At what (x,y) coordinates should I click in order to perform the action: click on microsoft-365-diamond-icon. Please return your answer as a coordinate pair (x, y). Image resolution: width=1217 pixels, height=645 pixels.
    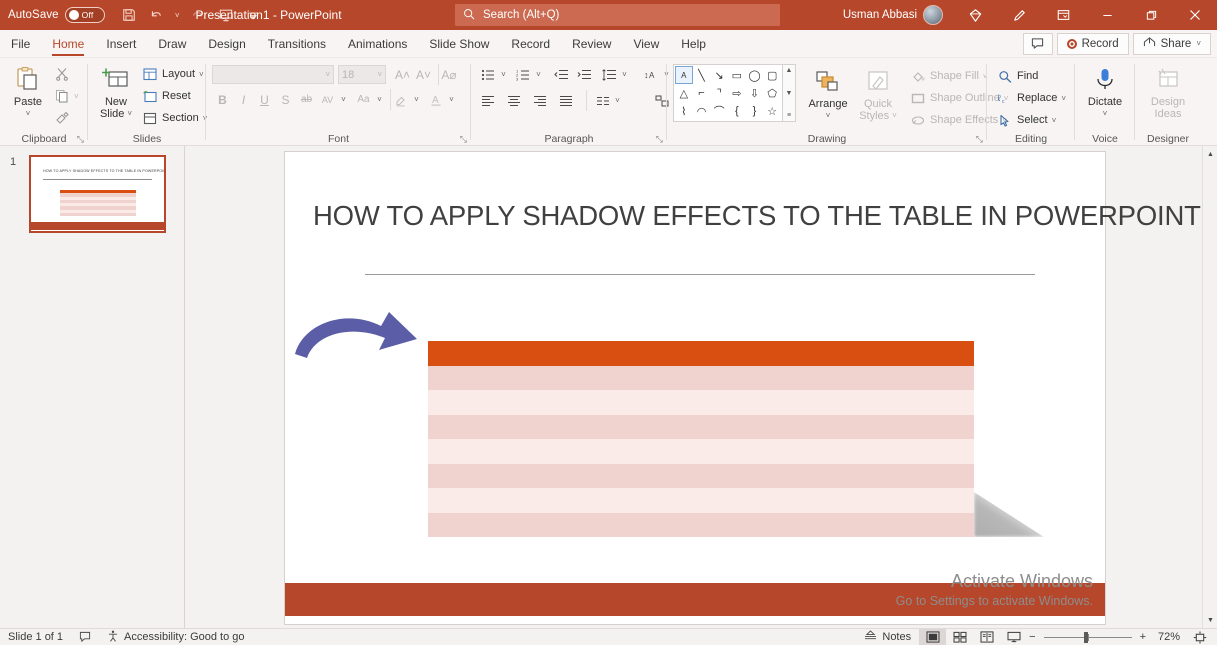
    Looking at the image, I should click on (975, 15).